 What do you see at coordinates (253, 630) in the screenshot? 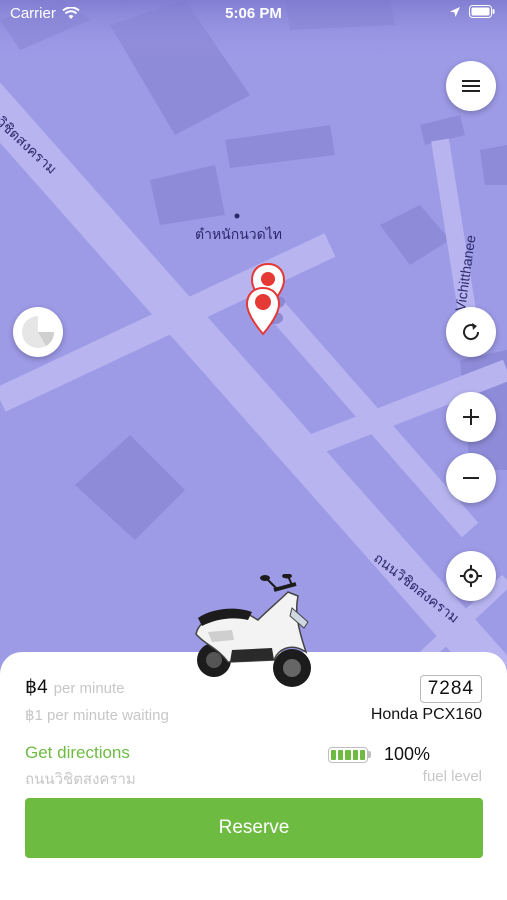
I see `scooter-image` at bounding box center [253, 630].